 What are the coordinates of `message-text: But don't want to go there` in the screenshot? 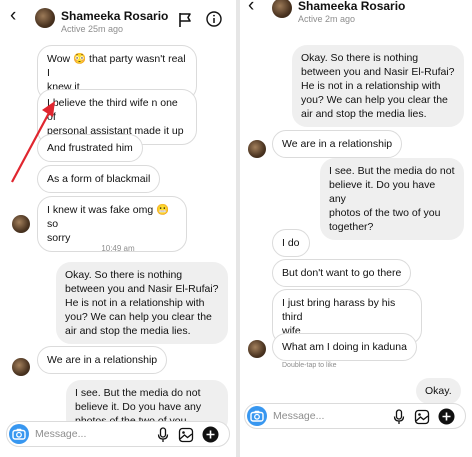 It's located at (342, 273).